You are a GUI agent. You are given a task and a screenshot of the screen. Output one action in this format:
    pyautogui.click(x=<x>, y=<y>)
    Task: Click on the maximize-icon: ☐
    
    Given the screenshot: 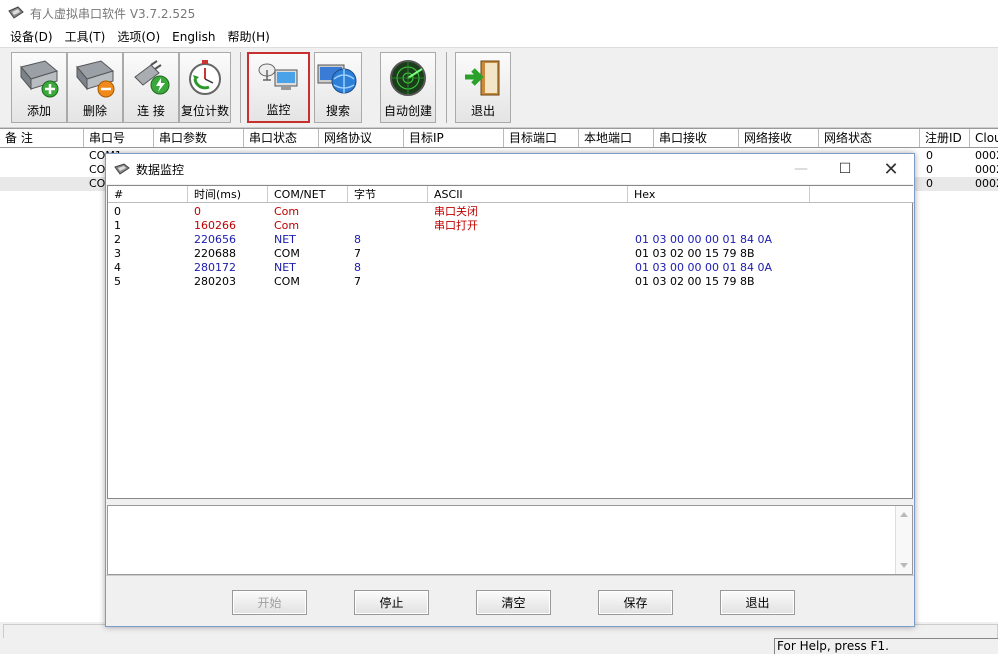 What is the action you would take?
    pyautogui.click(x=845, y=169)
    